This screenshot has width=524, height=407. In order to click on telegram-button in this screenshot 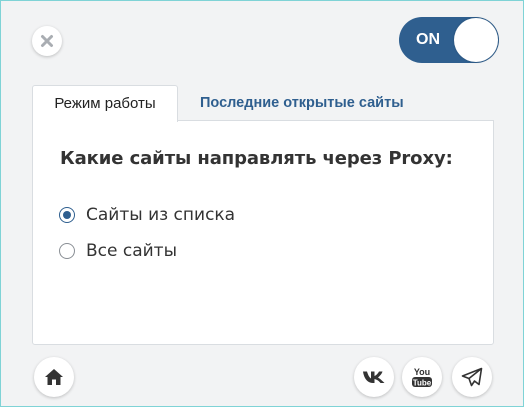, I will do `click(472, 377)`.